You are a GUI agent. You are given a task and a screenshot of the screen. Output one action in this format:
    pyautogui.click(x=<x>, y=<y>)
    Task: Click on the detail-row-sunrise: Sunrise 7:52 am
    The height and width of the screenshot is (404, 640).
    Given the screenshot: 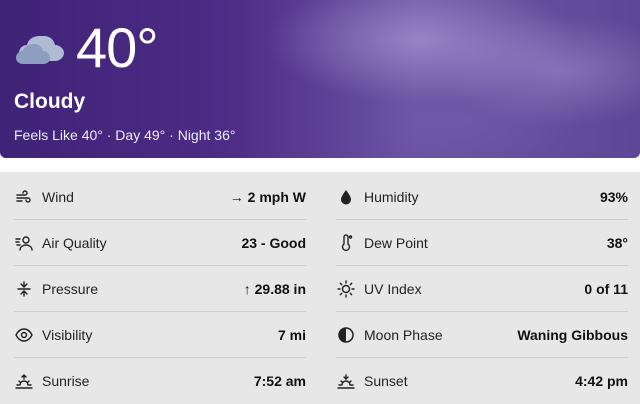 What is the action you would take?
    pyautogui.click(x=160, y=380)
    